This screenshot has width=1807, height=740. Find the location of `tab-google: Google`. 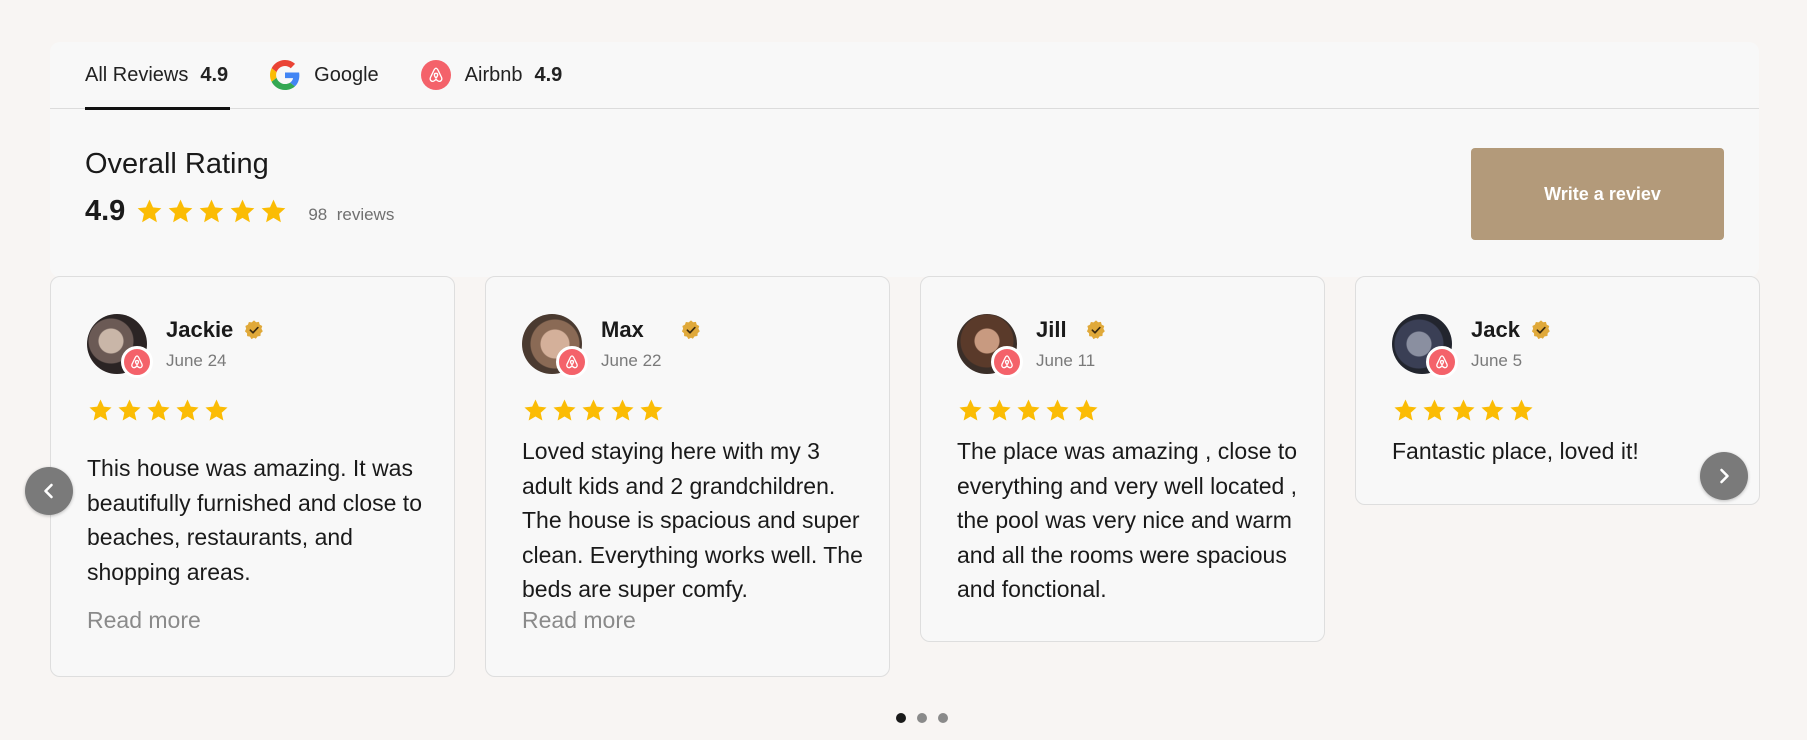

tab-google: Google is located at coordinates (324, 75).